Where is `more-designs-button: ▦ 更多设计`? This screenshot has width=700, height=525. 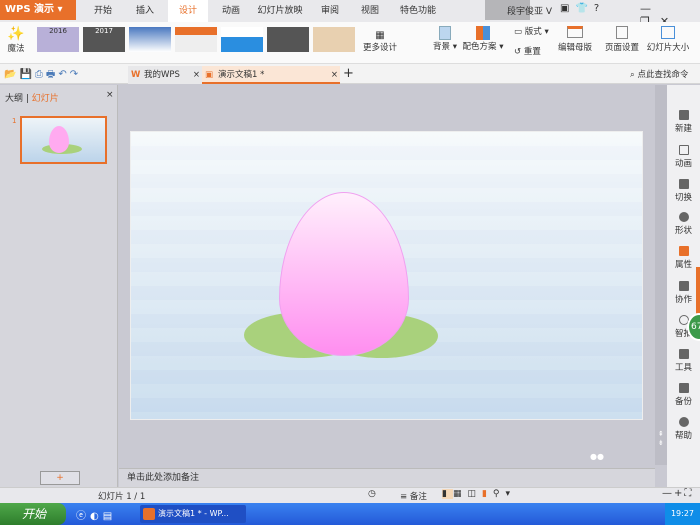
more-designs-button: ▦ 更多设计 is located at coordinates (380, 41).